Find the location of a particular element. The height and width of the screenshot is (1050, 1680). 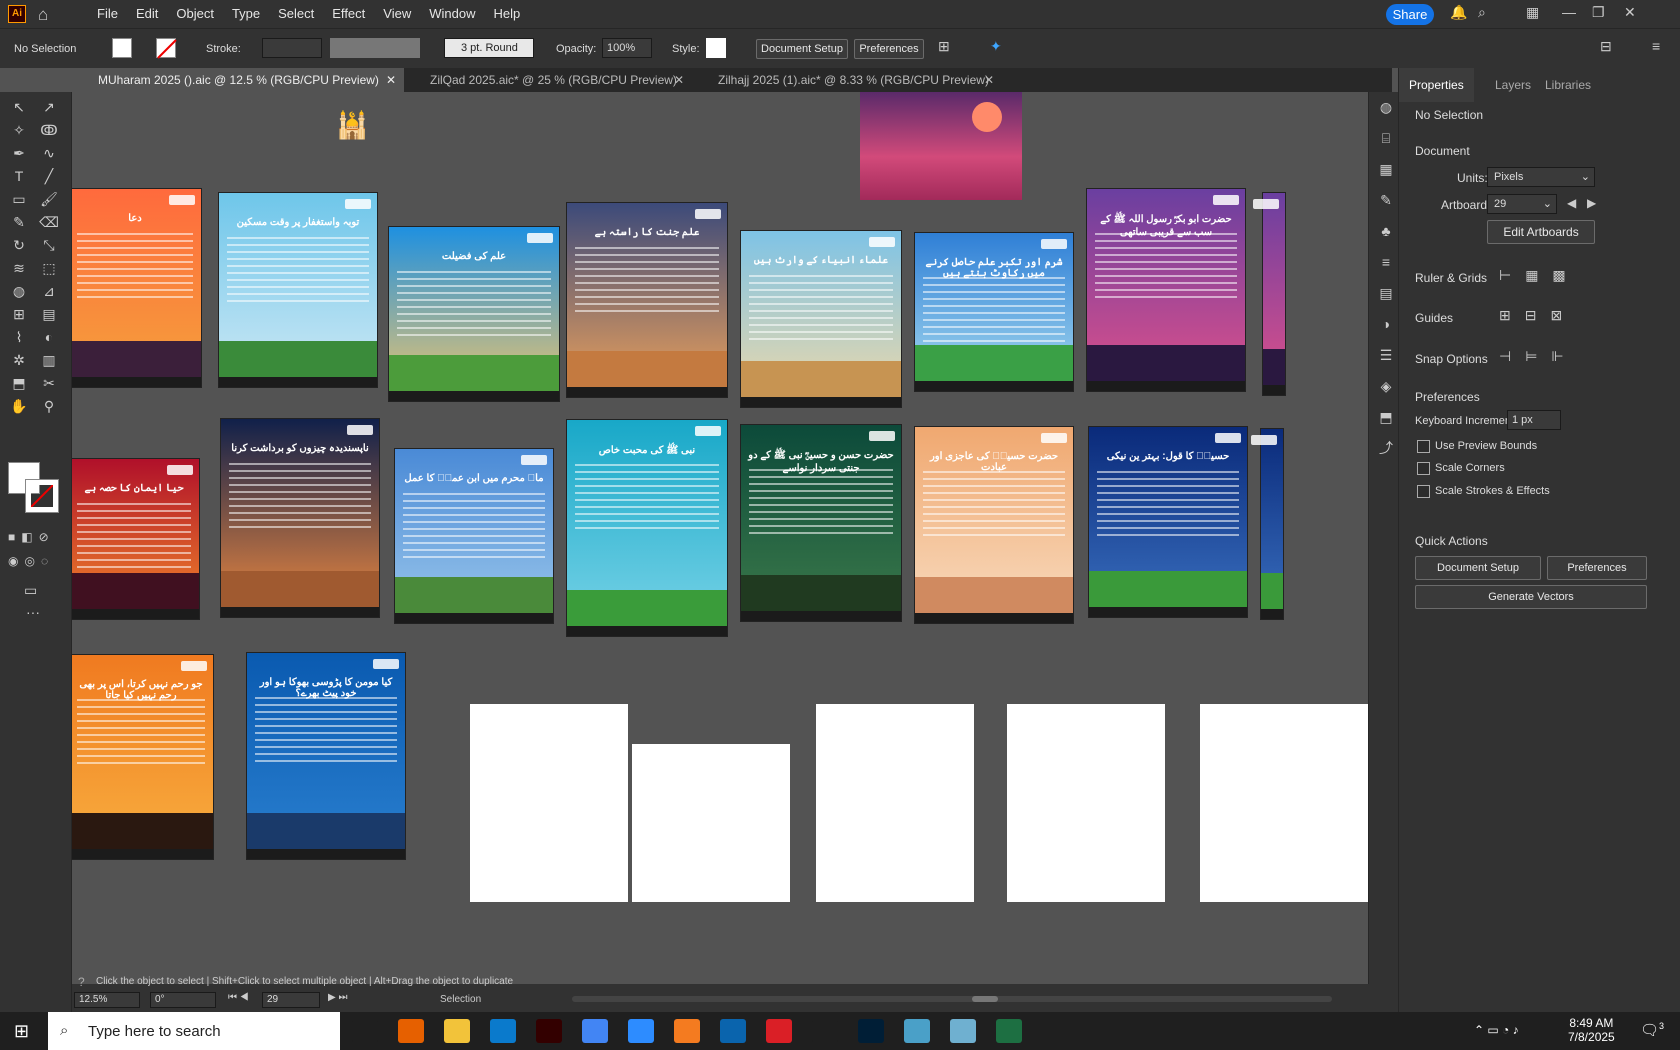

arrange-icon: ⊟ is located at coordinates (1606, 46).